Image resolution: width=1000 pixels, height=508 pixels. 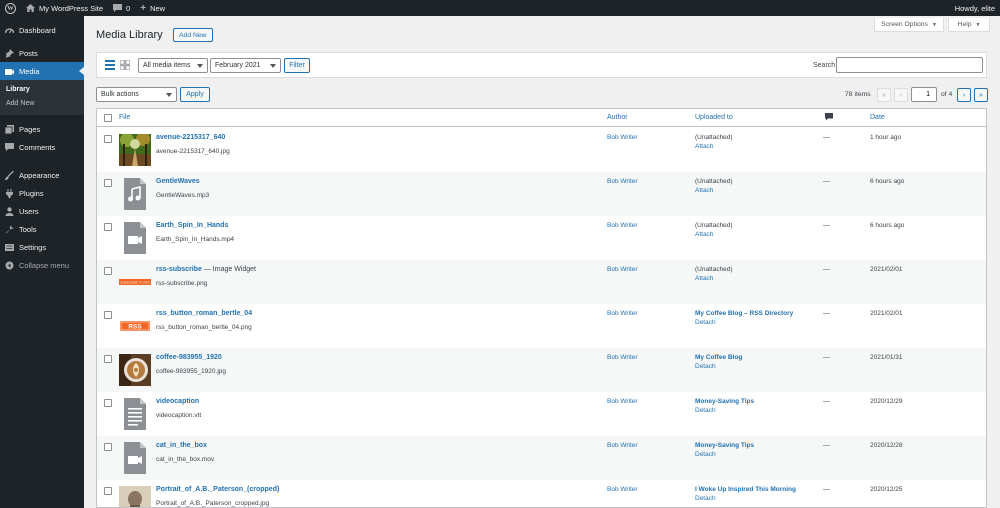 I want to click on menu-media: Media, so click(x=42, y=71).